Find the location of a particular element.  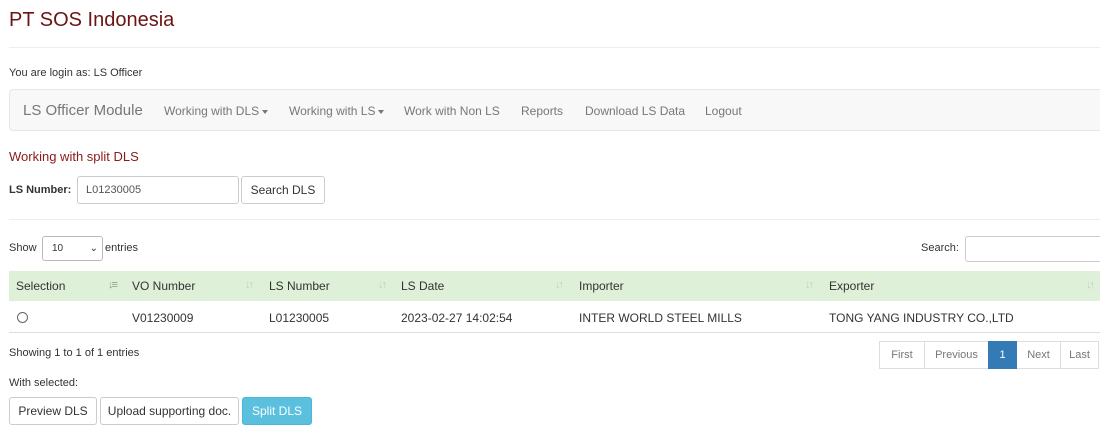

table-search-input is located at coordinates (1032, 249).